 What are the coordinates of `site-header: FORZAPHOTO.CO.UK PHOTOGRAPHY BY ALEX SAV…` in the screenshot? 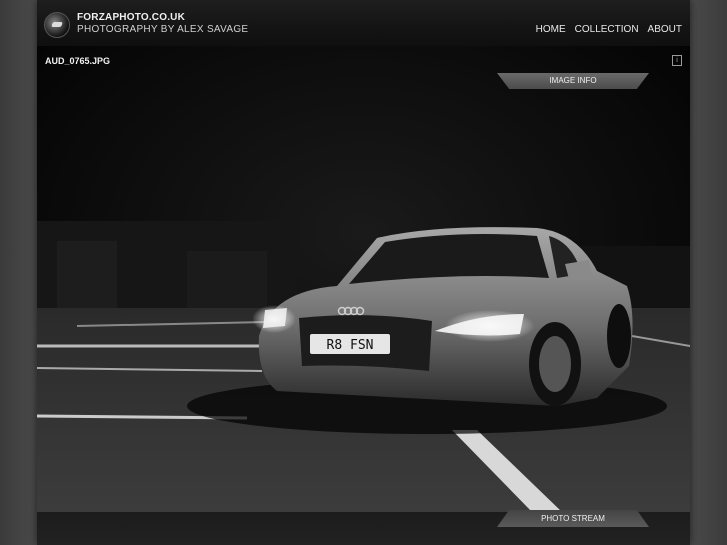 It's located at (363, 23).